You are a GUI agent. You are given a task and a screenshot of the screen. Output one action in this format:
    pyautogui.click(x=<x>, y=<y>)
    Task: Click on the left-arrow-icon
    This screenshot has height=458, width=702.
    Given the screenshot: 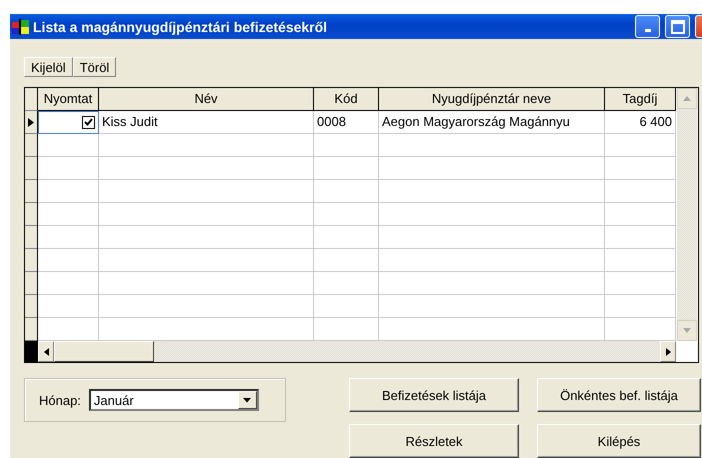 What is the action you would take?
    pyautogui.click(x=46, y=352)
    